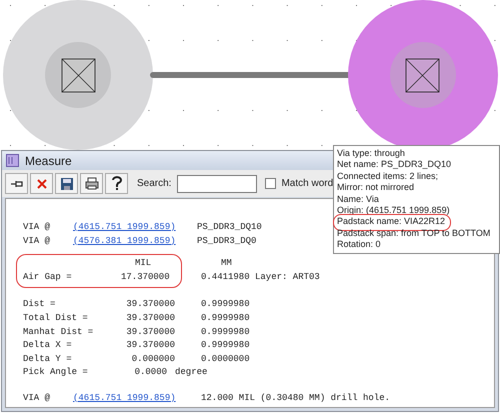 The height and width of the screenshot is (414, 500). Describe the element at coordinates (287, 277) in the screenshot. I see `layer-text: Layer: ART03` at that location.